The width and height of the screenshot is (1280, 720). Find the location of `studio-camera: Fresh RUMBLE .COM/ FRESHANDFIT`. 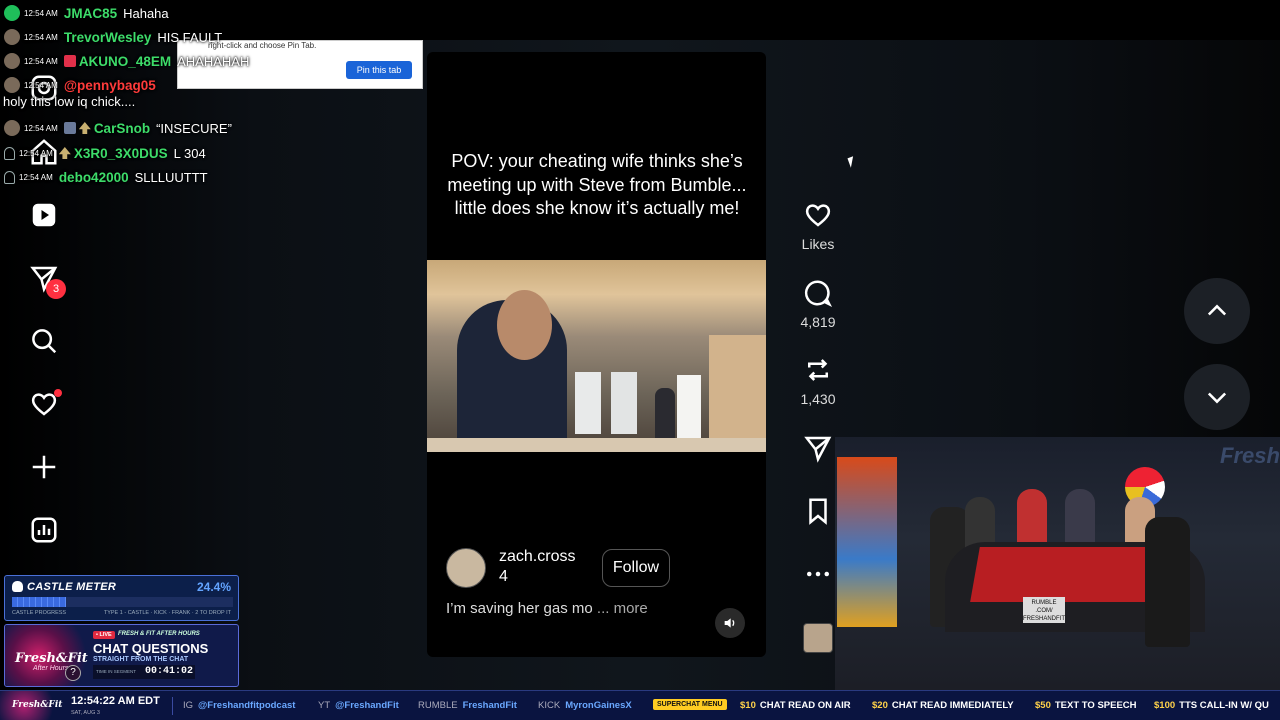

studio-camera: Fresh RUMBLE .COM/ FRESHANDFIT is located at coordinates (1057, 563).